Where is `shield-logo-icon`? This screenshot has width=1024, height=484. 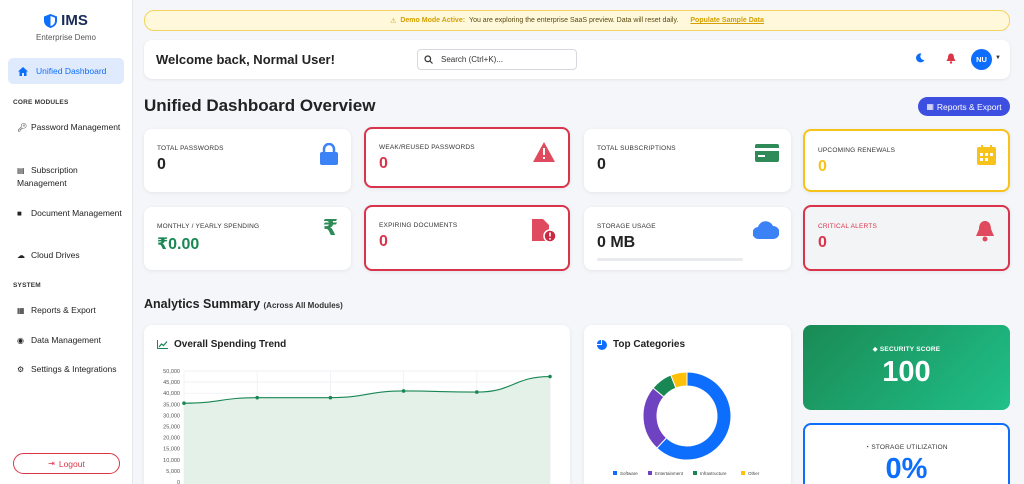 shield-logo-icon is located at coordinates (51, 20).